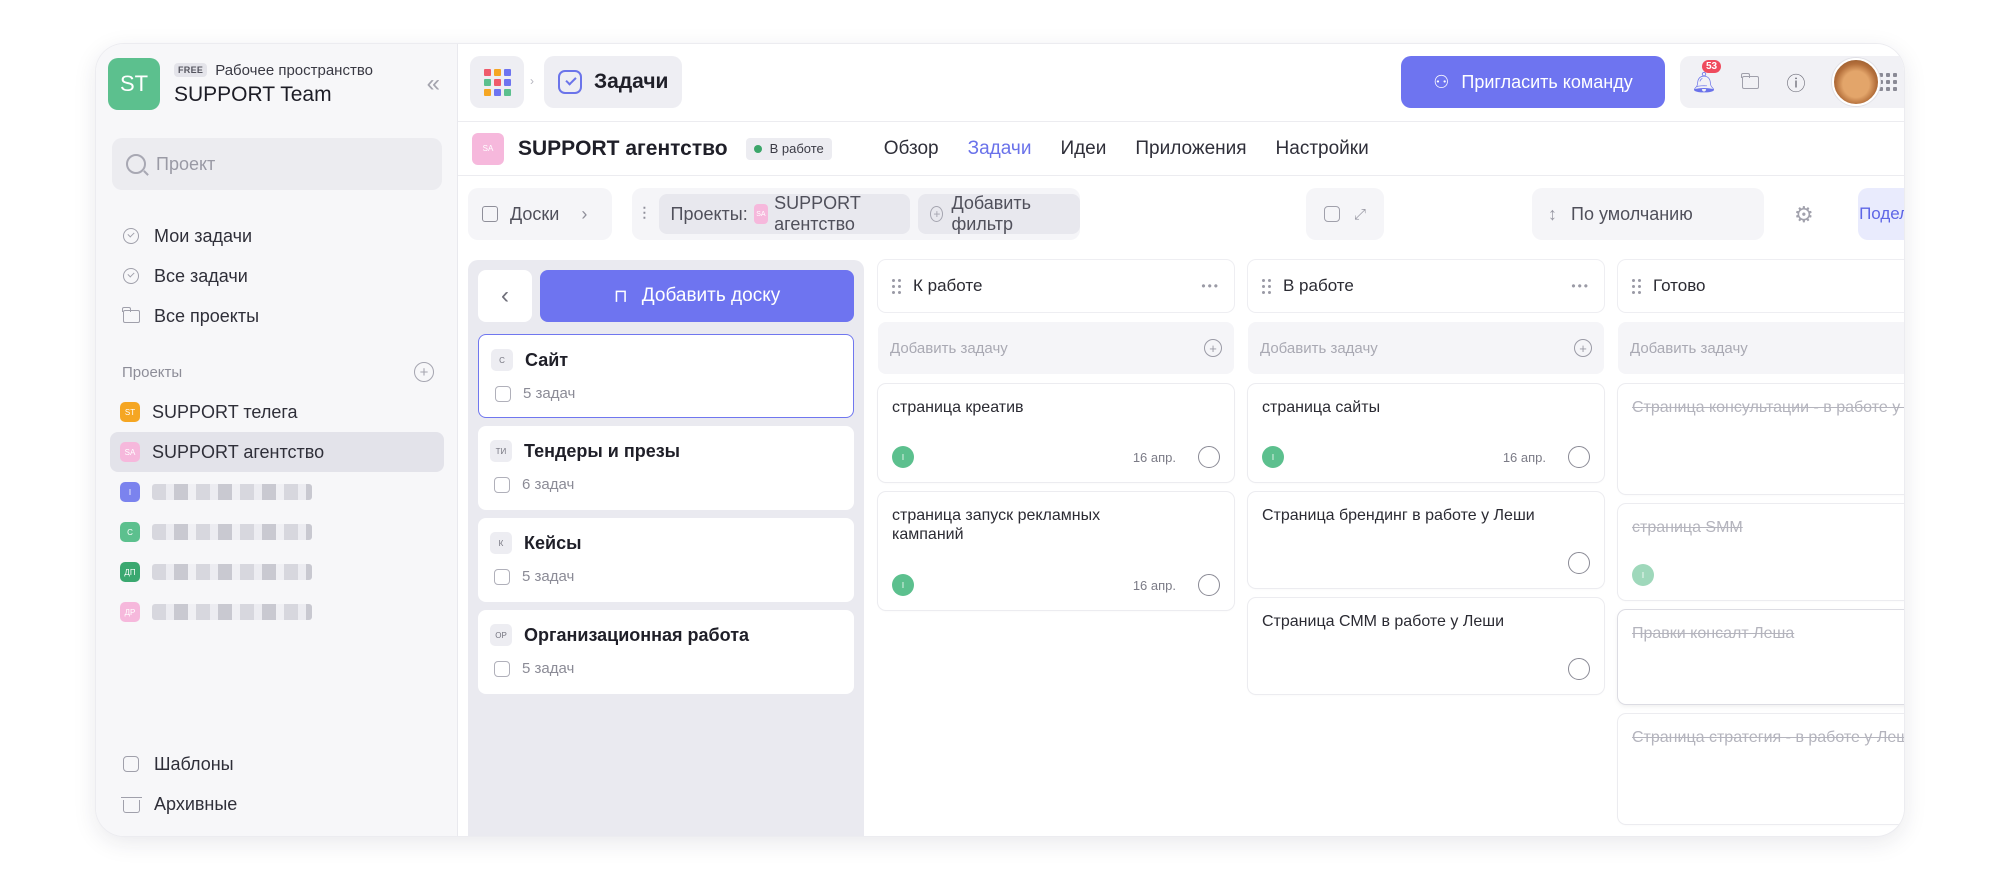 The width and height of the screenshot is (1999, 878). What do you see at coordinates (1426, 540) in the screenshot?
I see `task-card: Страница брендинг в работе у Леши` at bounding box center [1426, 540].